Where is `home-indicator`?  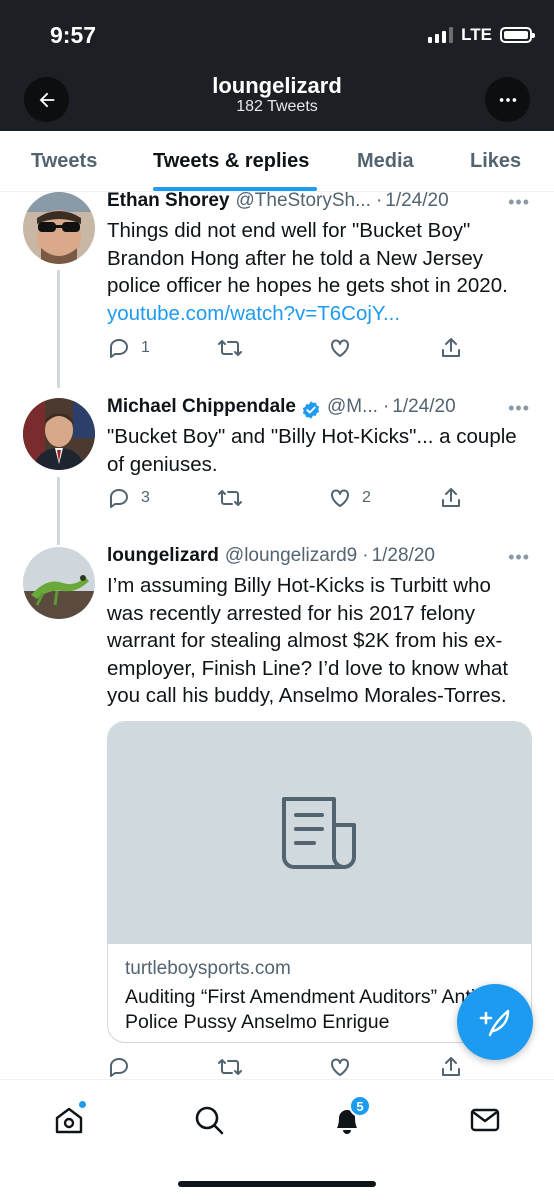 home-indicator is located at coordinates (277, 1184).